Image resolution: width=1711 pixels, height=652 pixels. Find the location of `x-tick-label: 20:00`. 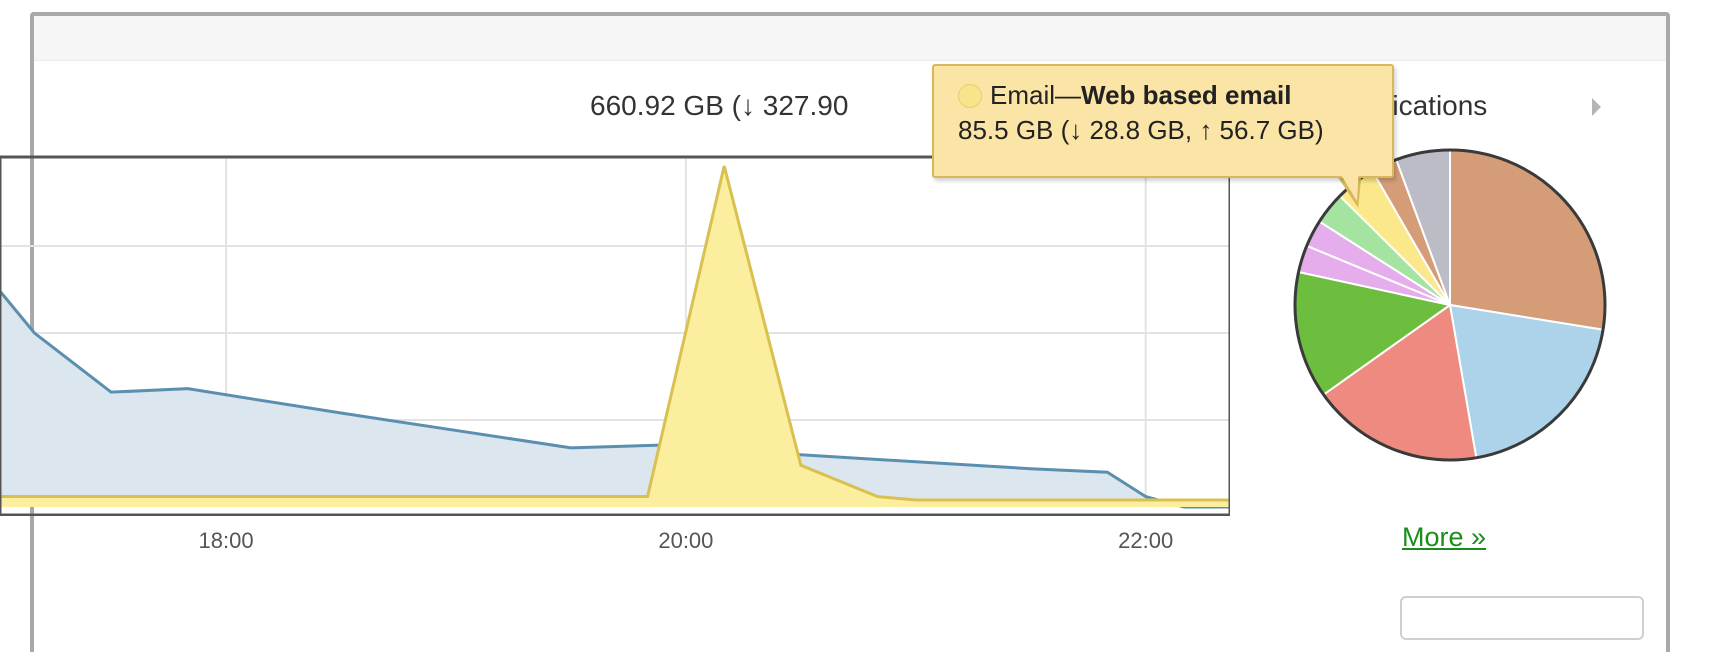

x-tick-label: 20:00 is located at coordinates (686, 540).